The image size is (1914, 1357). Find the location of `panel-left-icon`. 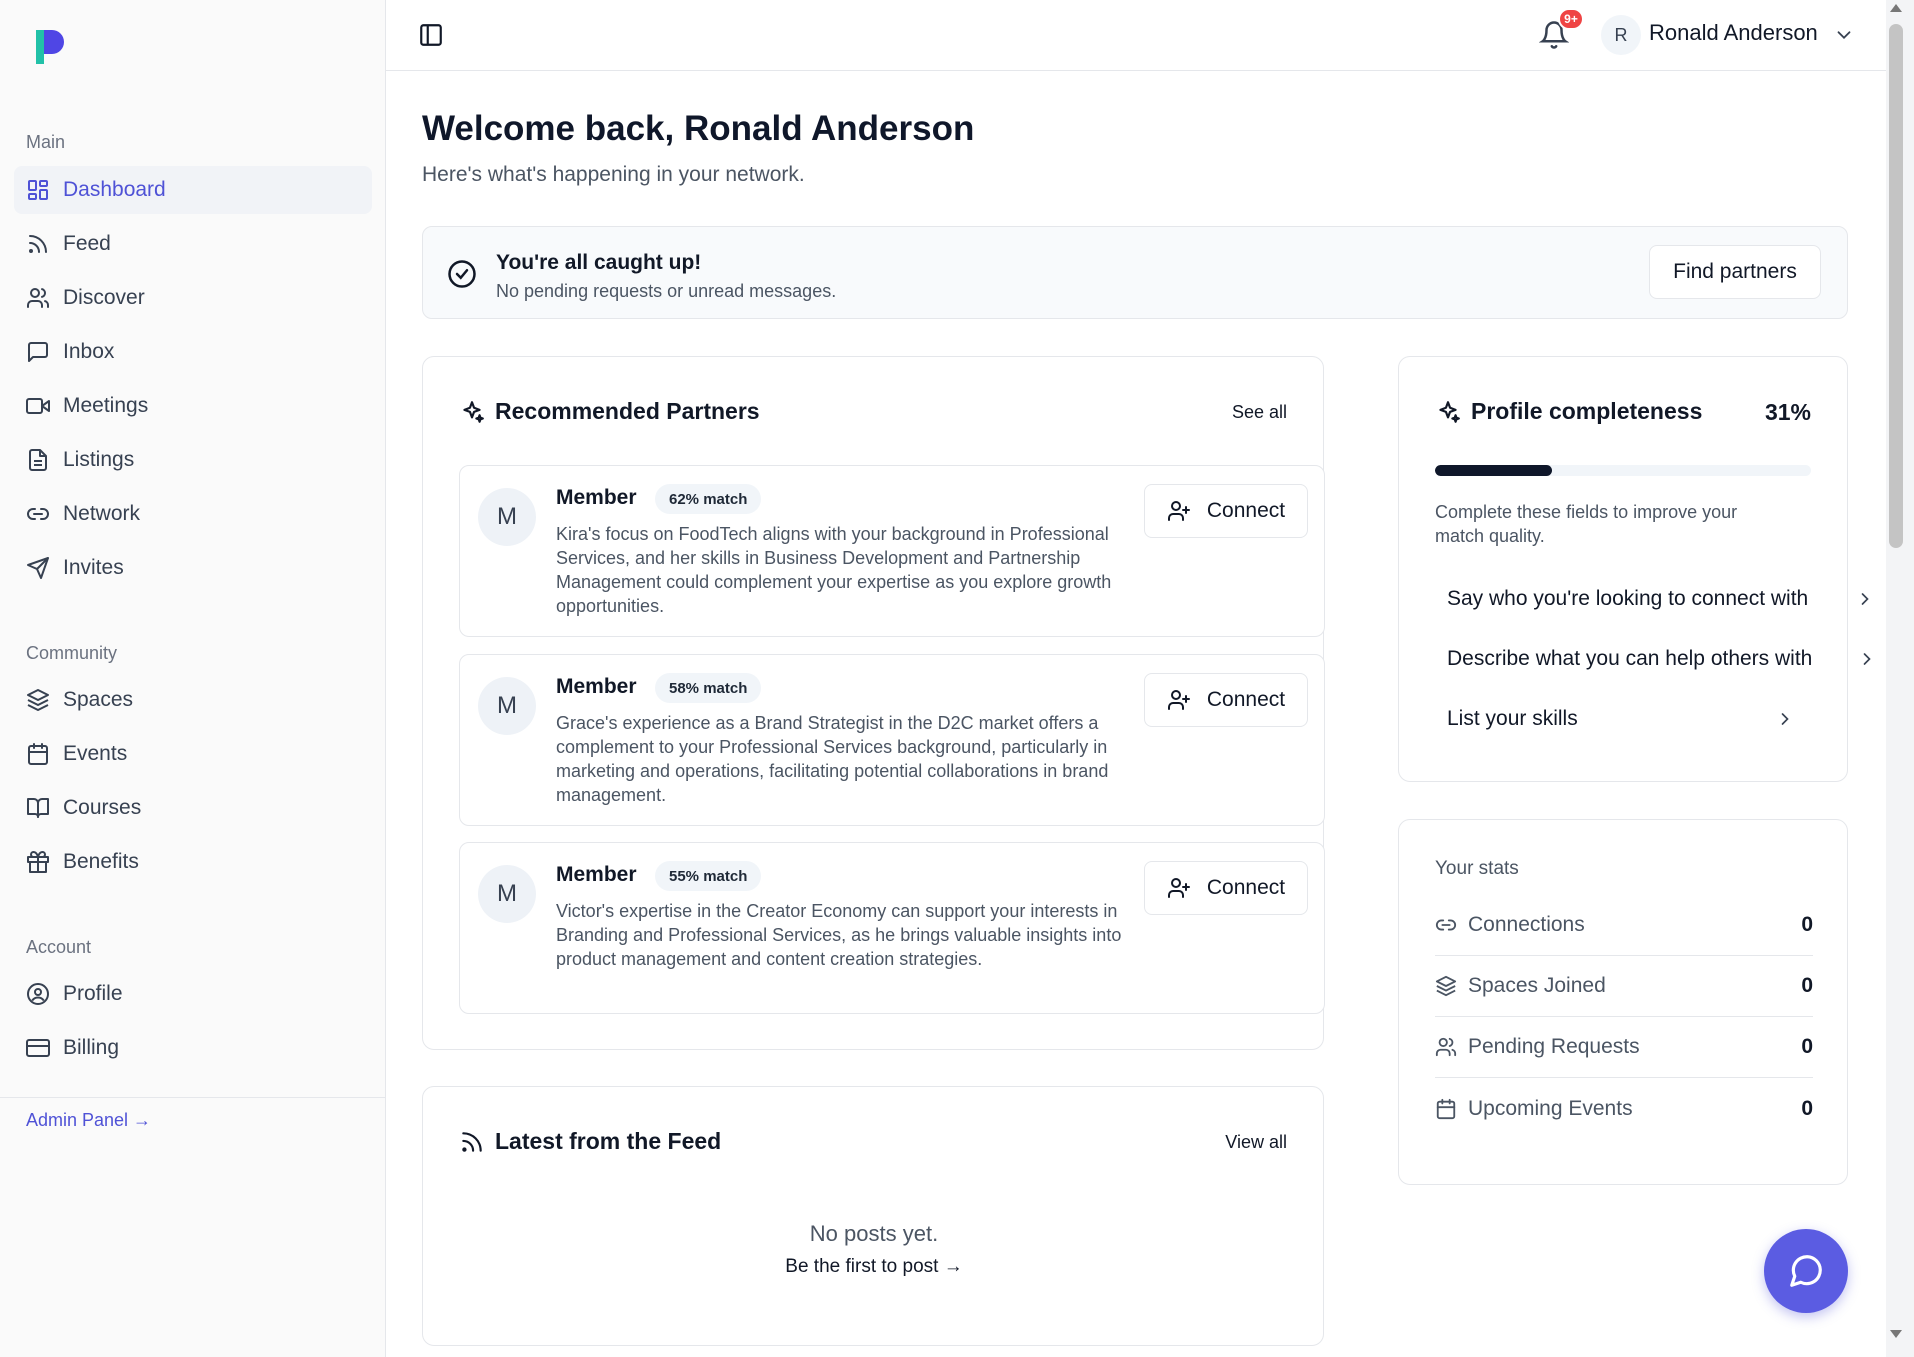

panel-left-icon is located at coordinates (431, 35).